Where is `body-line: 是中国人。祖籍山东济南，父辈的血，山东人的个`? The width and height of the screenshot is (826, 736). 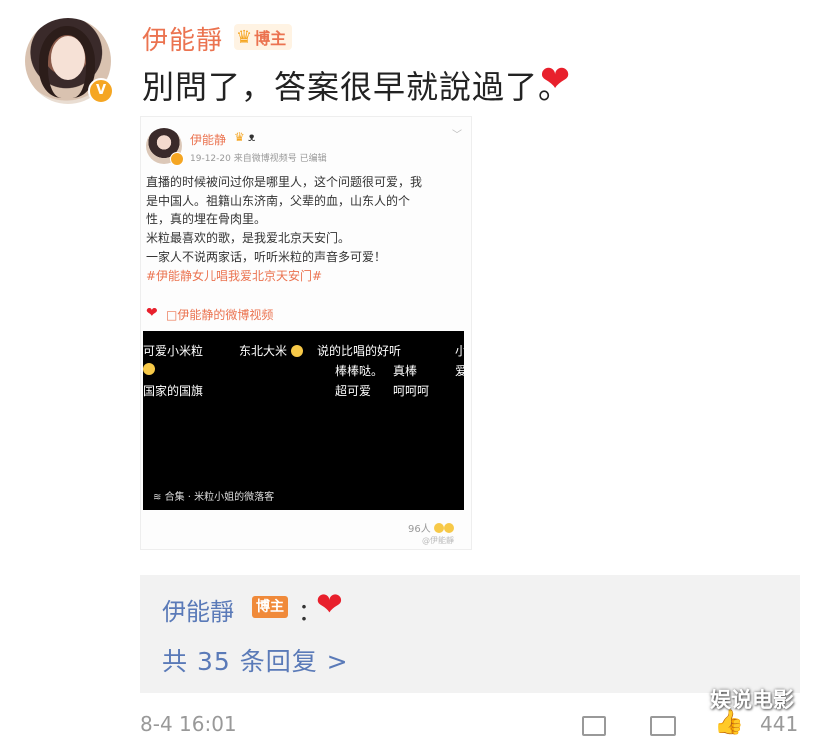
body-line: 是中国人。祖籍山东济南，父辈的血，山东人的个 is located at coordinates (278, 200).